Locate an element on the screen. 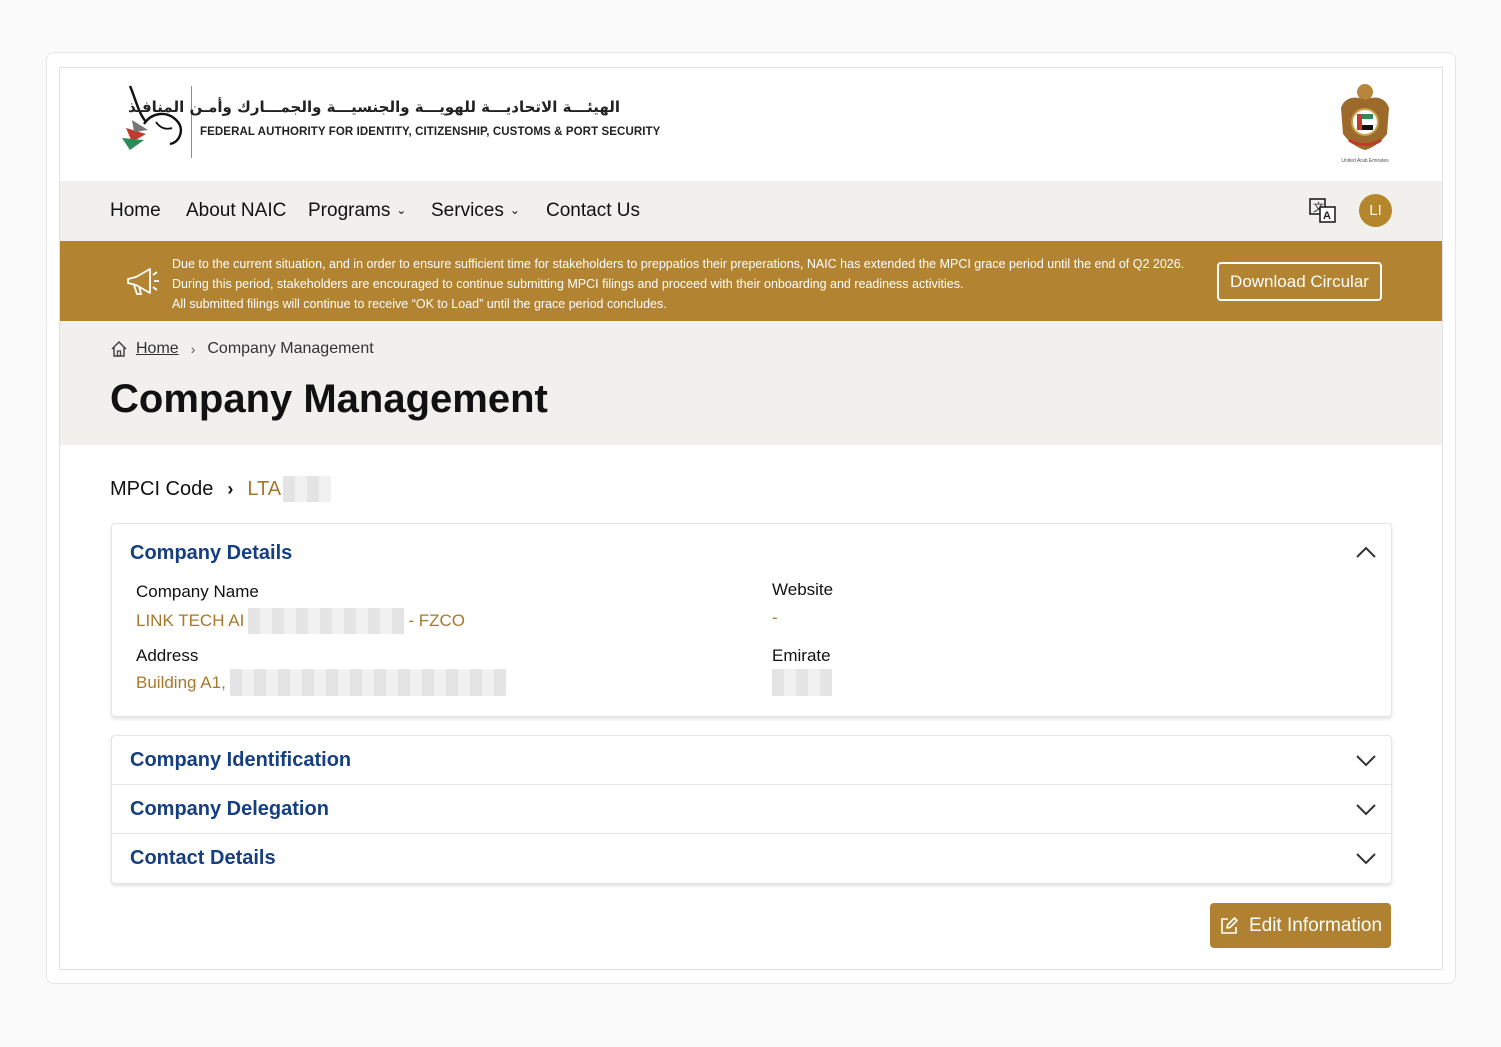 The width and height of the screenshot is (1501, 1047). edit-information-button: Edit Information is located at coordinates (1300, 925).